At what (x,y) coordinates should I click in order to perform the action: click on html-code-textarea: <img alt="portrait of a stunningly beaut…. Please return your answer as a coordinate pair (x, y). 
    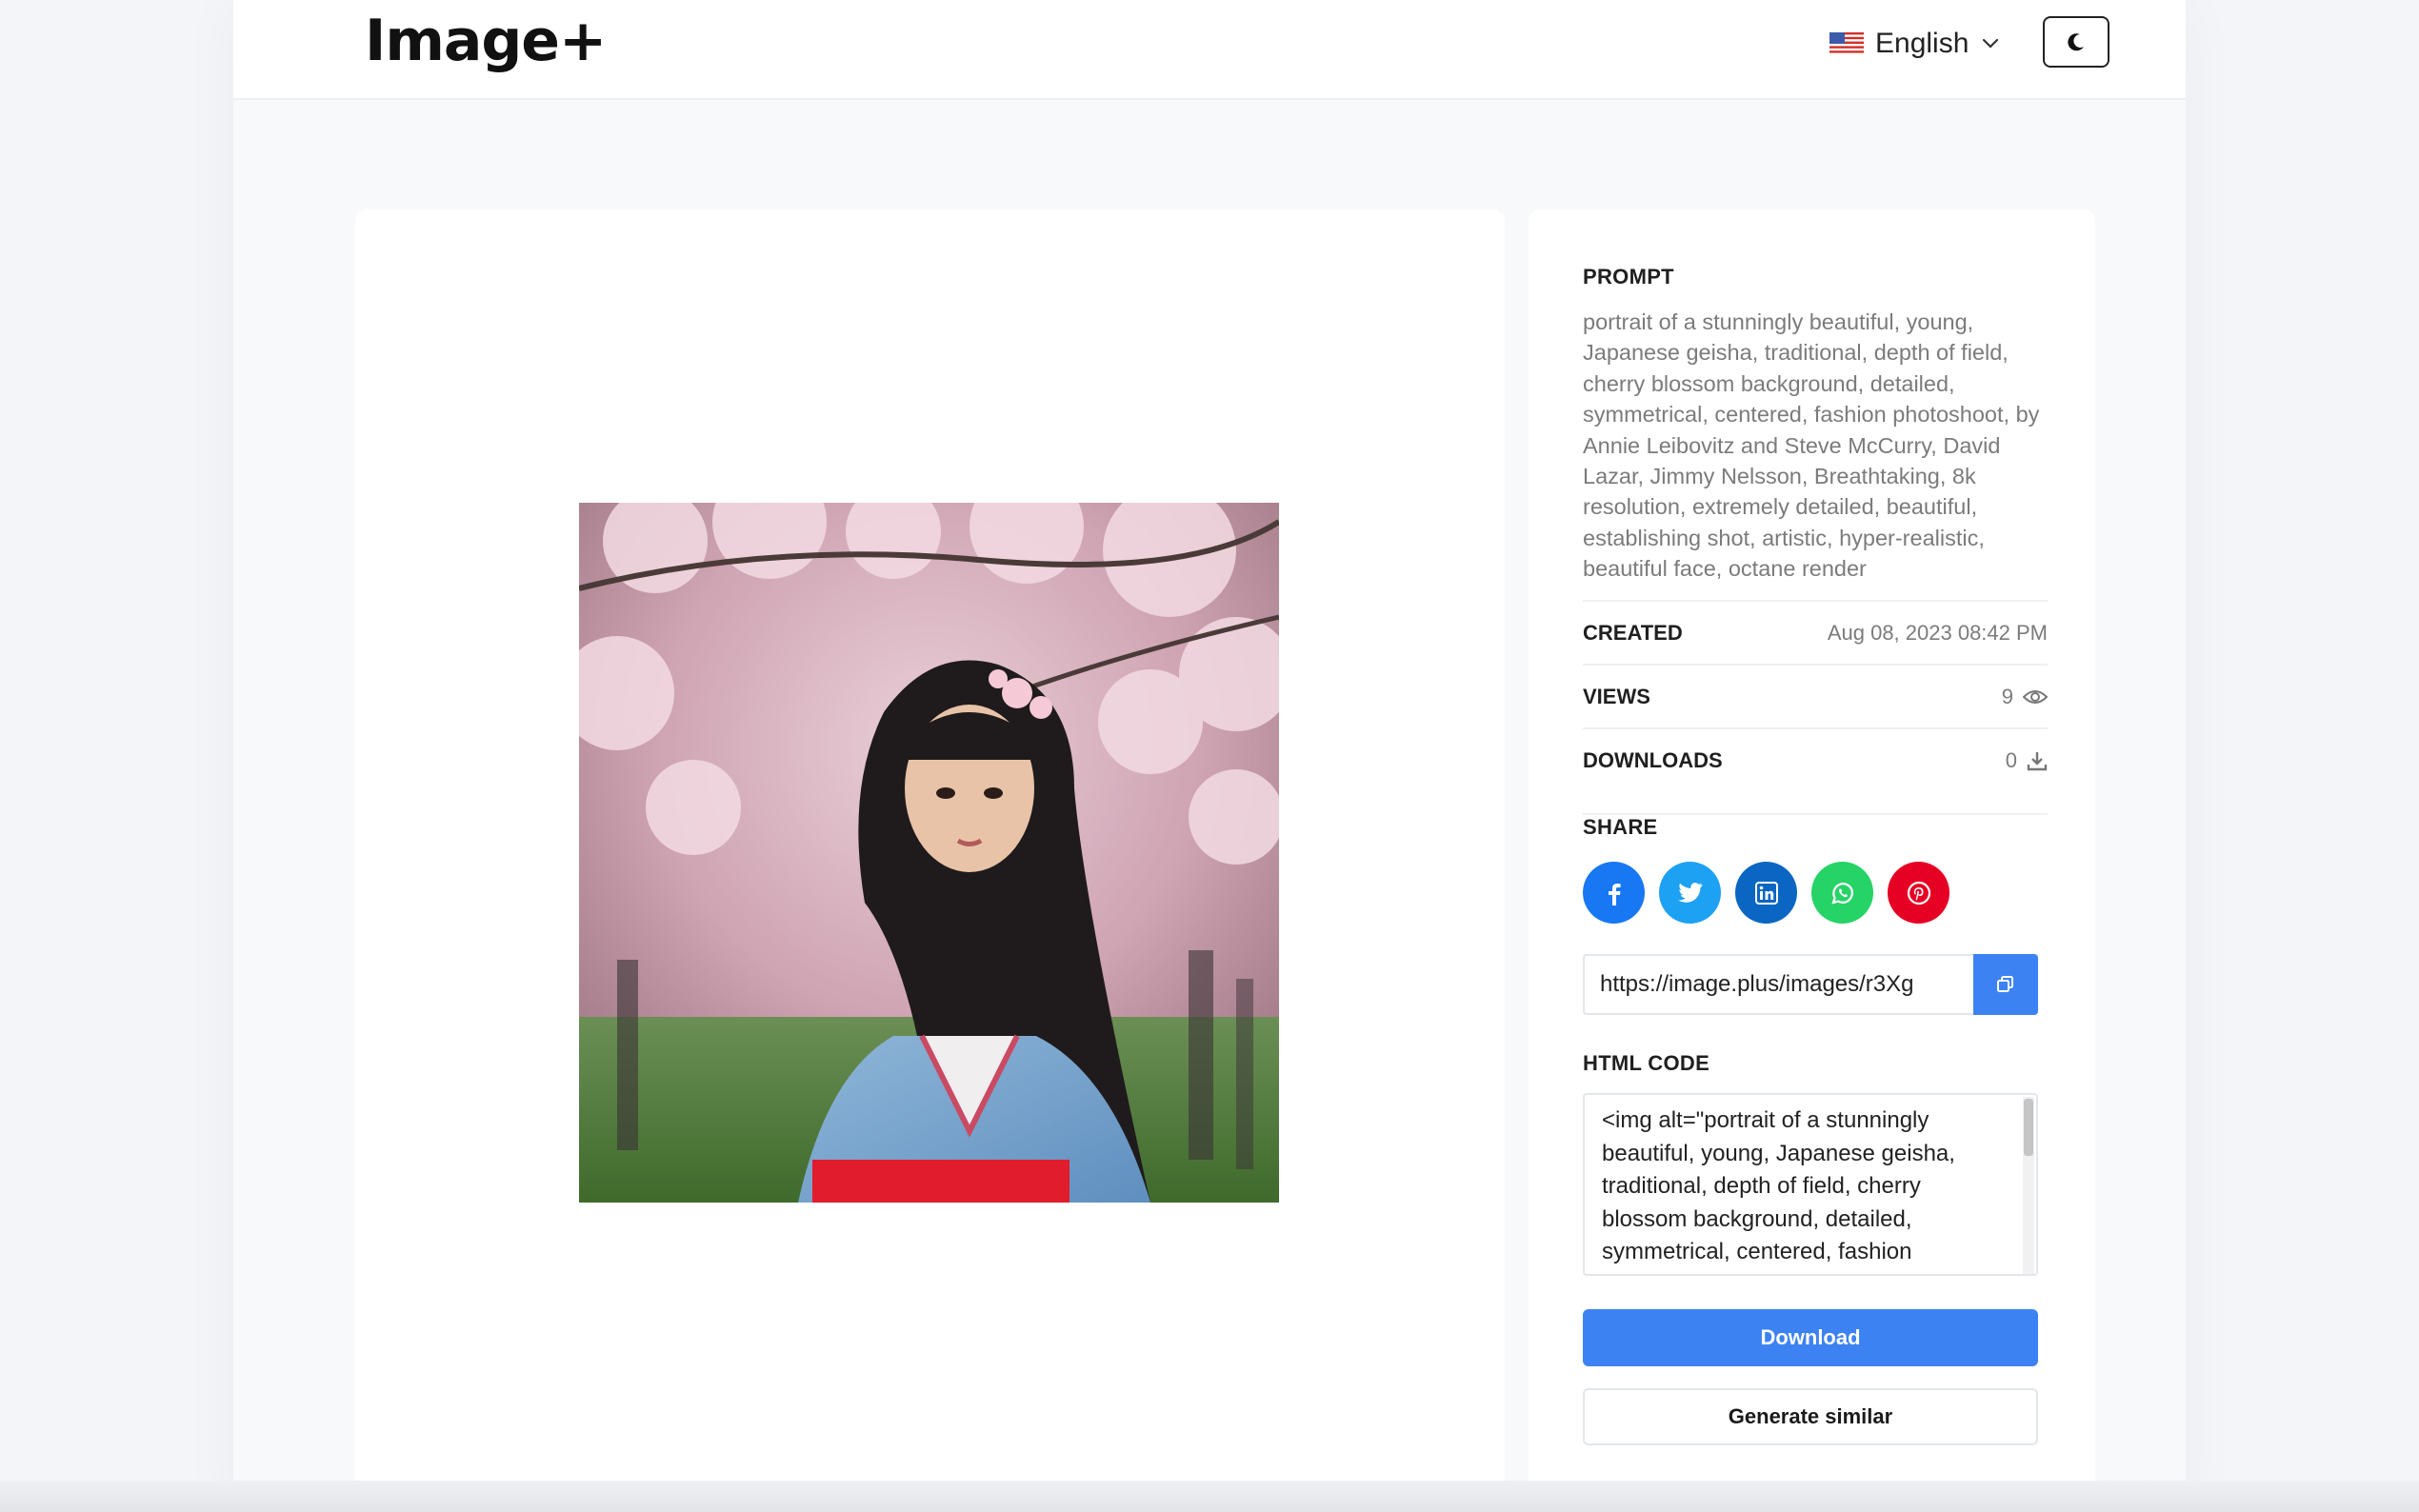
    Looking at the image, I should click on (1810, 1184).